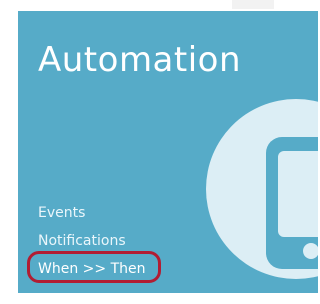 This screenshot has width=320, height=304. What do you see at coordinates (91, 269) in the screenshot?
I see `menu-item-when-then: When >> Then` at bounding box center [91, 269].